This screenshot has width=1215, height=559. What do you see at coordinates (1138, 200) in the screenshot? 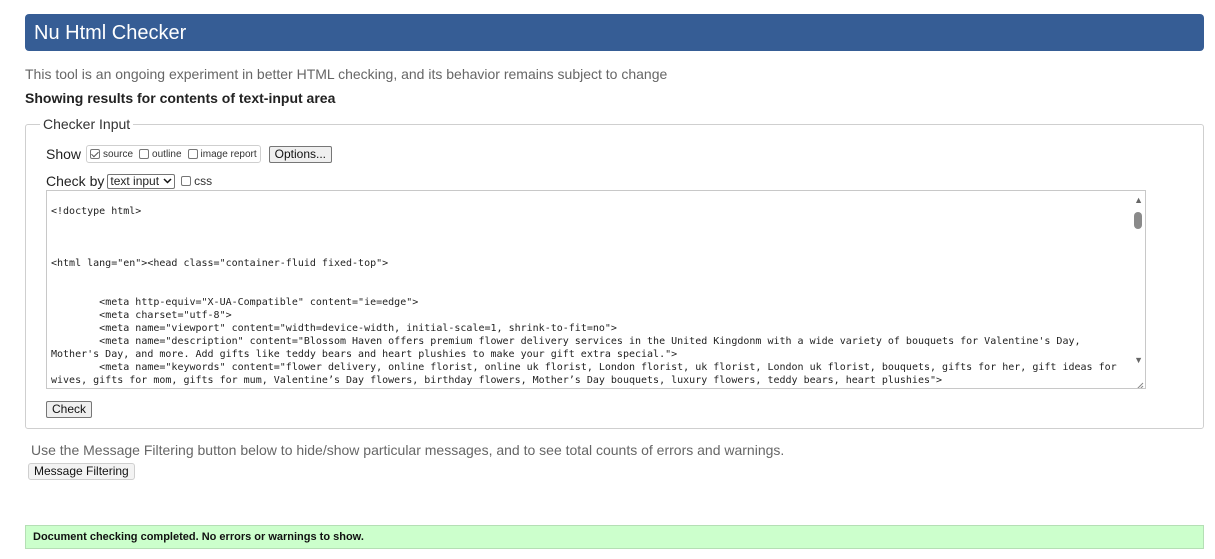
I see `scroll-up-arrow-icon: ▲` at bounding box center [1138, 200].